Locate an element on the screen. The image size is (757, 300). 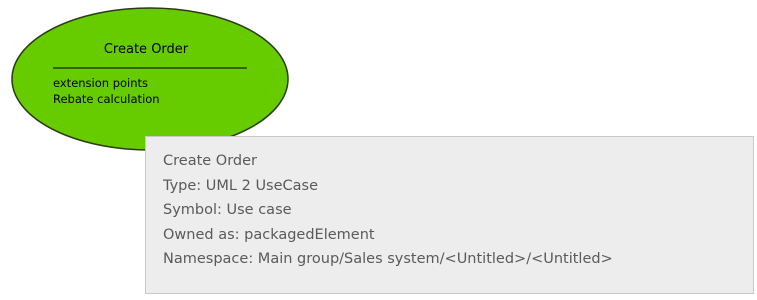
usecase-extension-points: extension points Rebate calculation is located at coordinates (106, 91).